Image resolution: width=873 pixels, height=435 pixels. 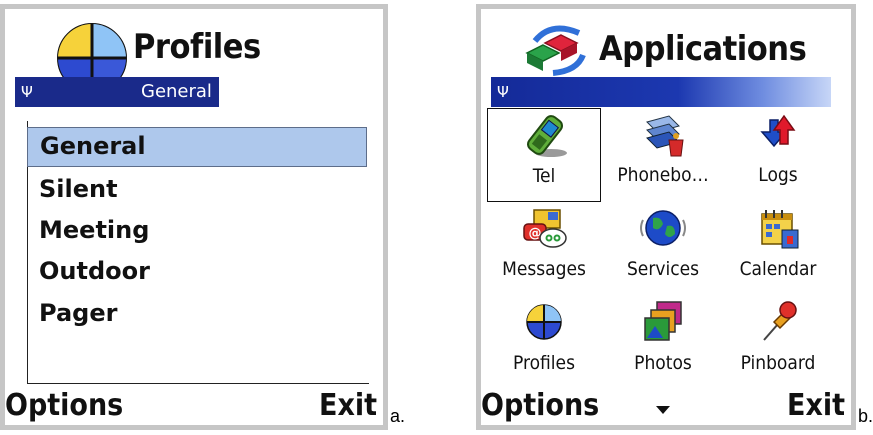 I want to click on profile-item-pager: Pager, so click(x=197, y=313).